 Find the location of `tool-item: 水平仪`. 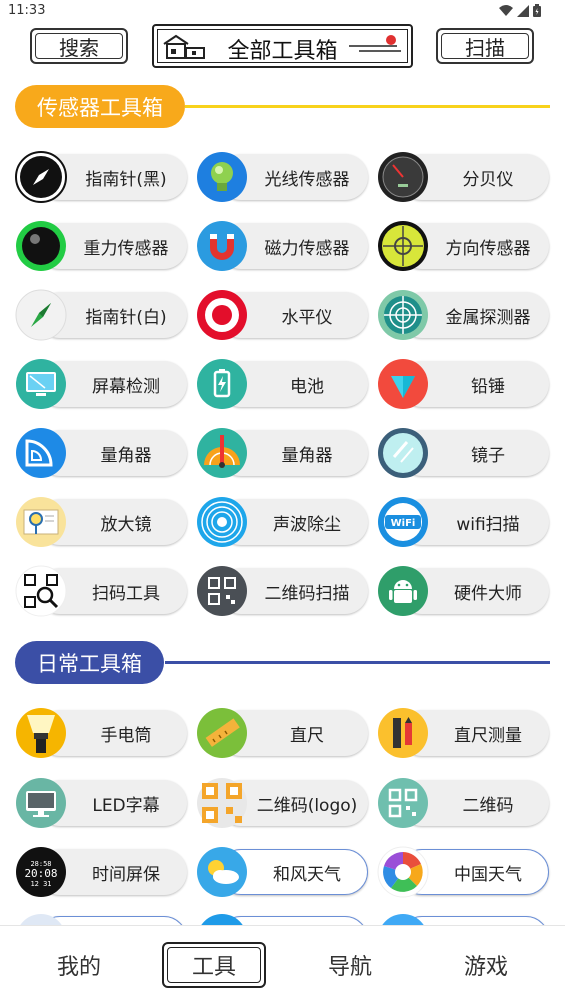

tool-item: 水平仪 is located at coordinates (282, 315).